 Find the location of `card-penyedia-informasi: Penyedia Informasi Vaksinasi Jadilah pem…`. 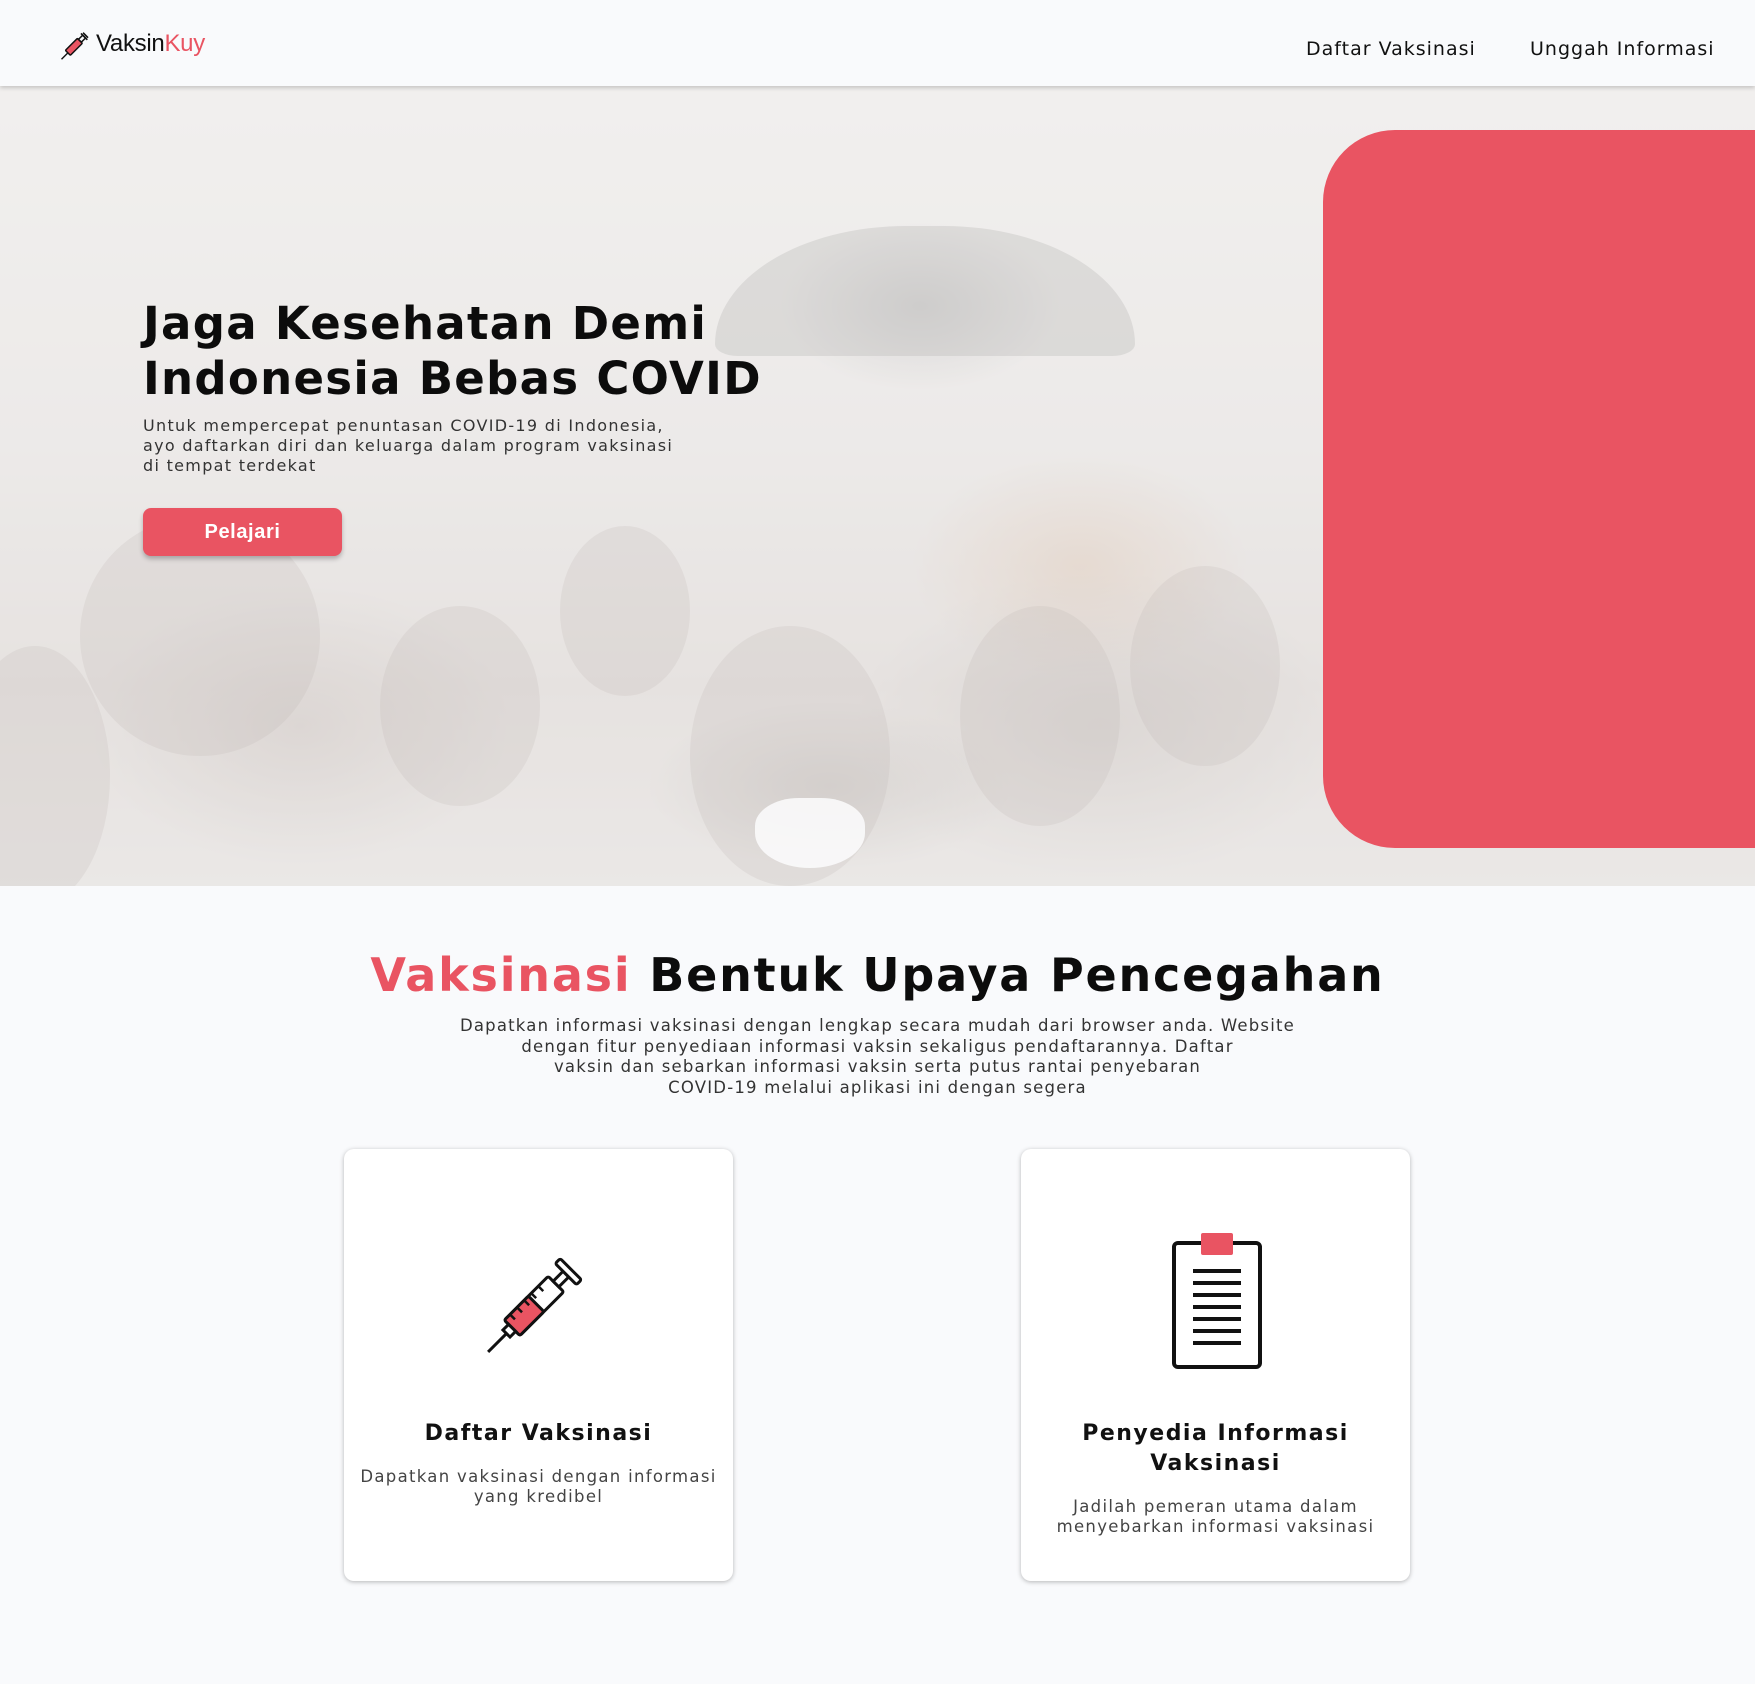

card-penyedia-informasi: Penyedia Informasi Vaksinasi Jadilah pem… is located at coordinates (1215, 1365).